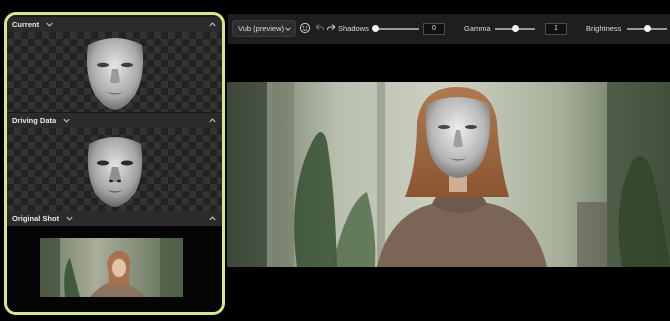 Image resolution: width=670 pixels, height=321 pixels. I want to click on section-label-original-shot: Original Shot, so click(36, 218).